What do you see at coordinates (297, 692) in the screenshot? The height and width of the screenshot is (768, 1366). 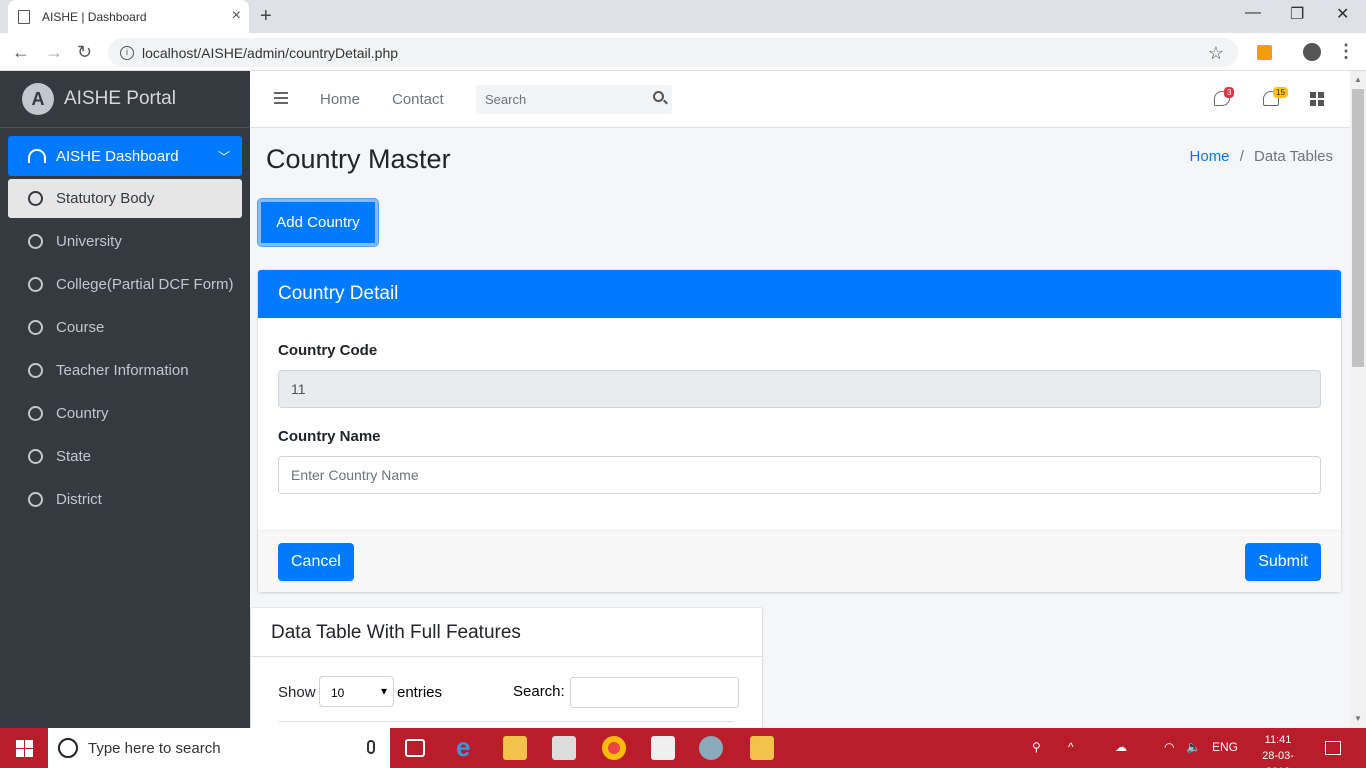 I see `show-label: Show` at bounding box center [297, 692].